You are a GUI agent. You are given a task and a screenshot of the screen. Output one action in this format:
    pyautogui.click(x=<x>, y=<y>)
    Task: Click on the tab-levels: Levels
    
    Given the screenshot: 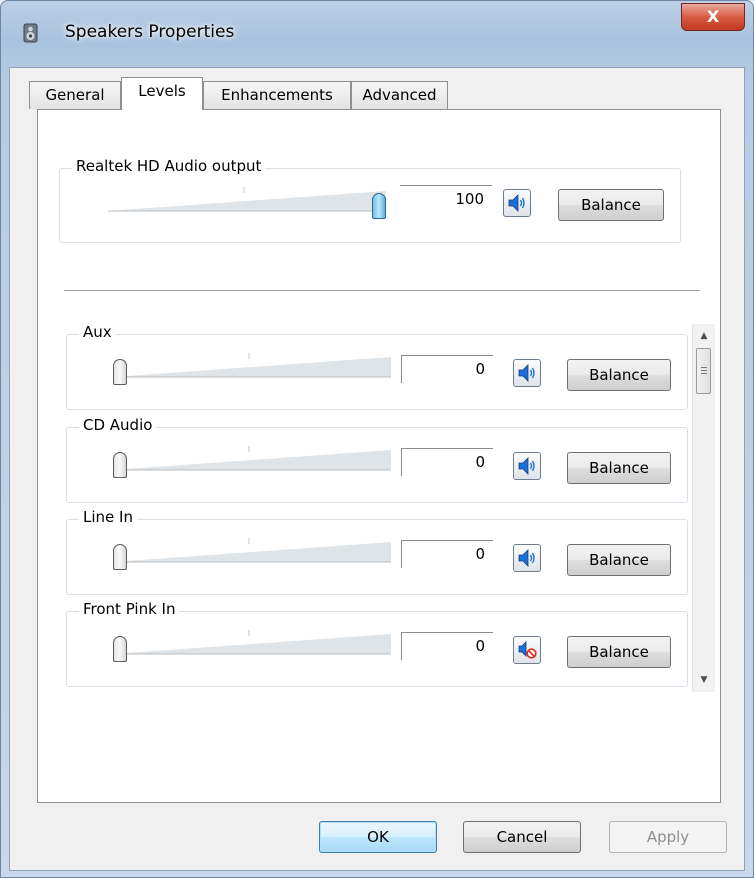 What is the action you would take?
    pyautogui.click(x=162, y=93)
    